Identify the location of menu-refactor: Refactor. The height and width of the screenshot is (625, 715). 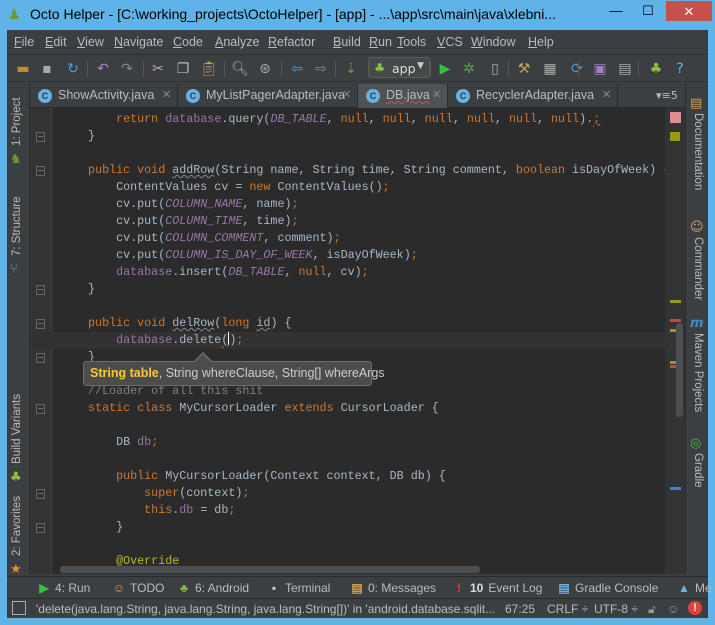
(291, 42).